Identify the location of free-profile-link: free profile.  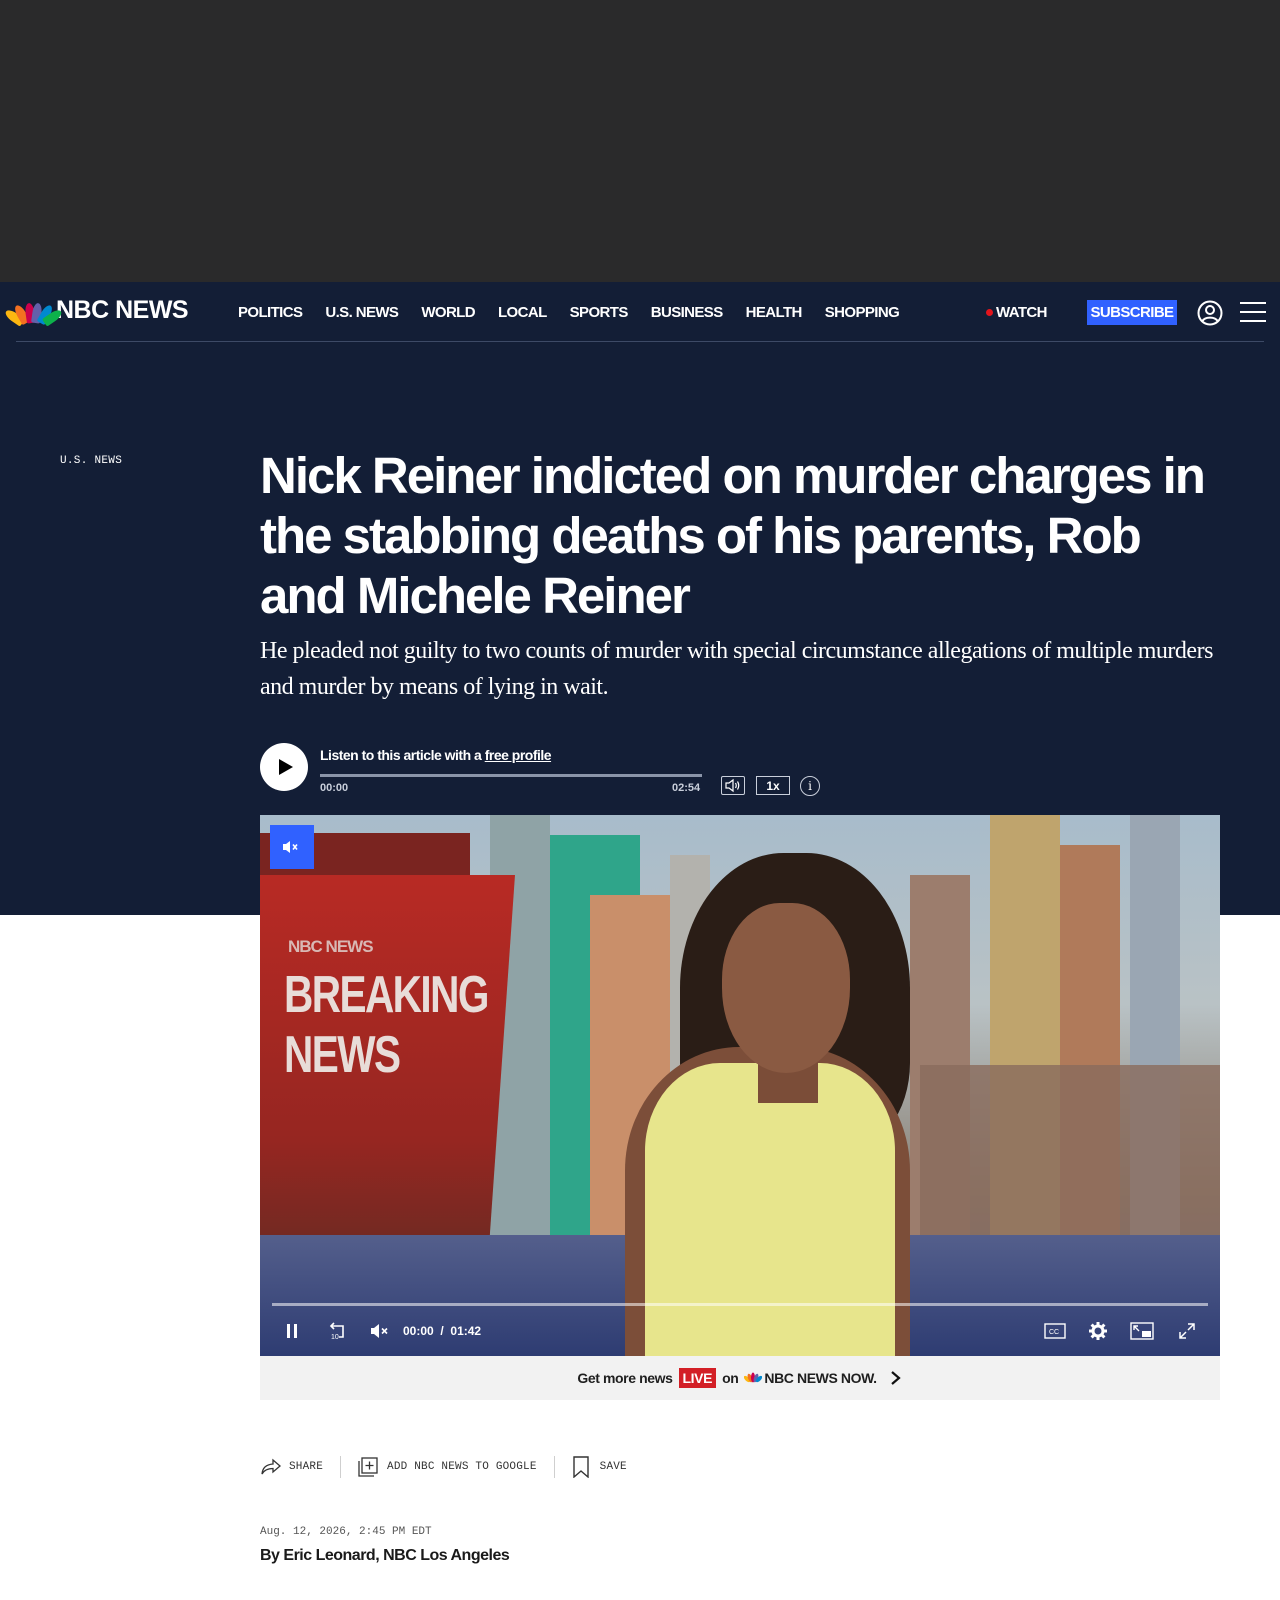
(518, 755).